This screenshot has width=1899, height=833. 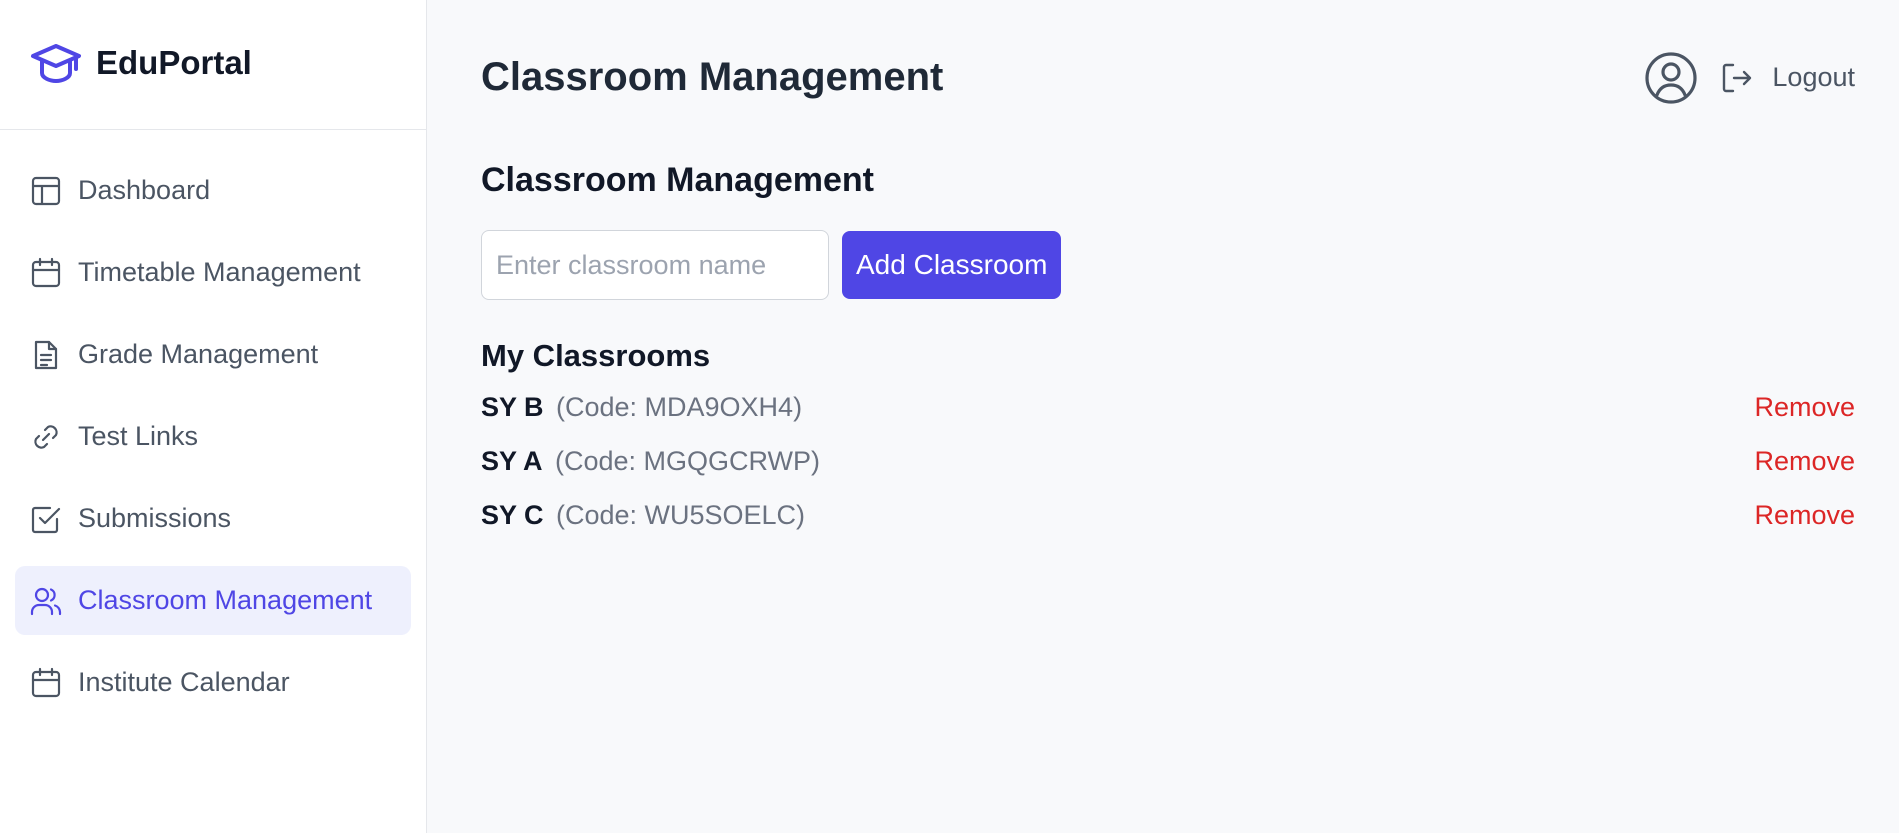 I want to click on checkbox-icon, so click(x=46, y=519).